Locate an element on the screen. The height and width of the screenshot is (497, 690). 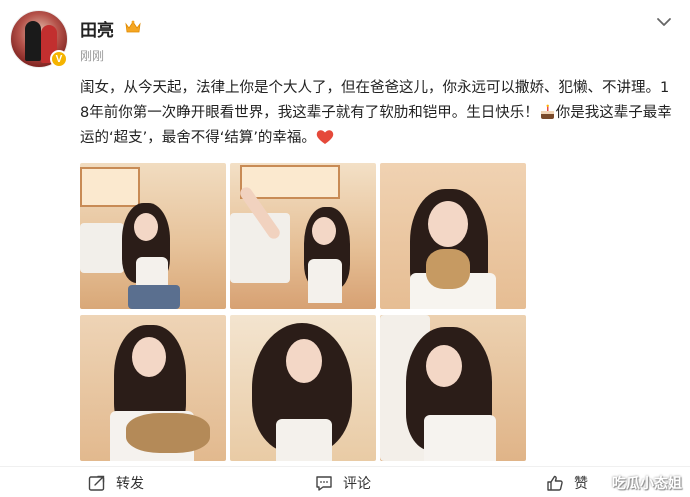
thumbs-up-icon is located at coordinates (555, 483).